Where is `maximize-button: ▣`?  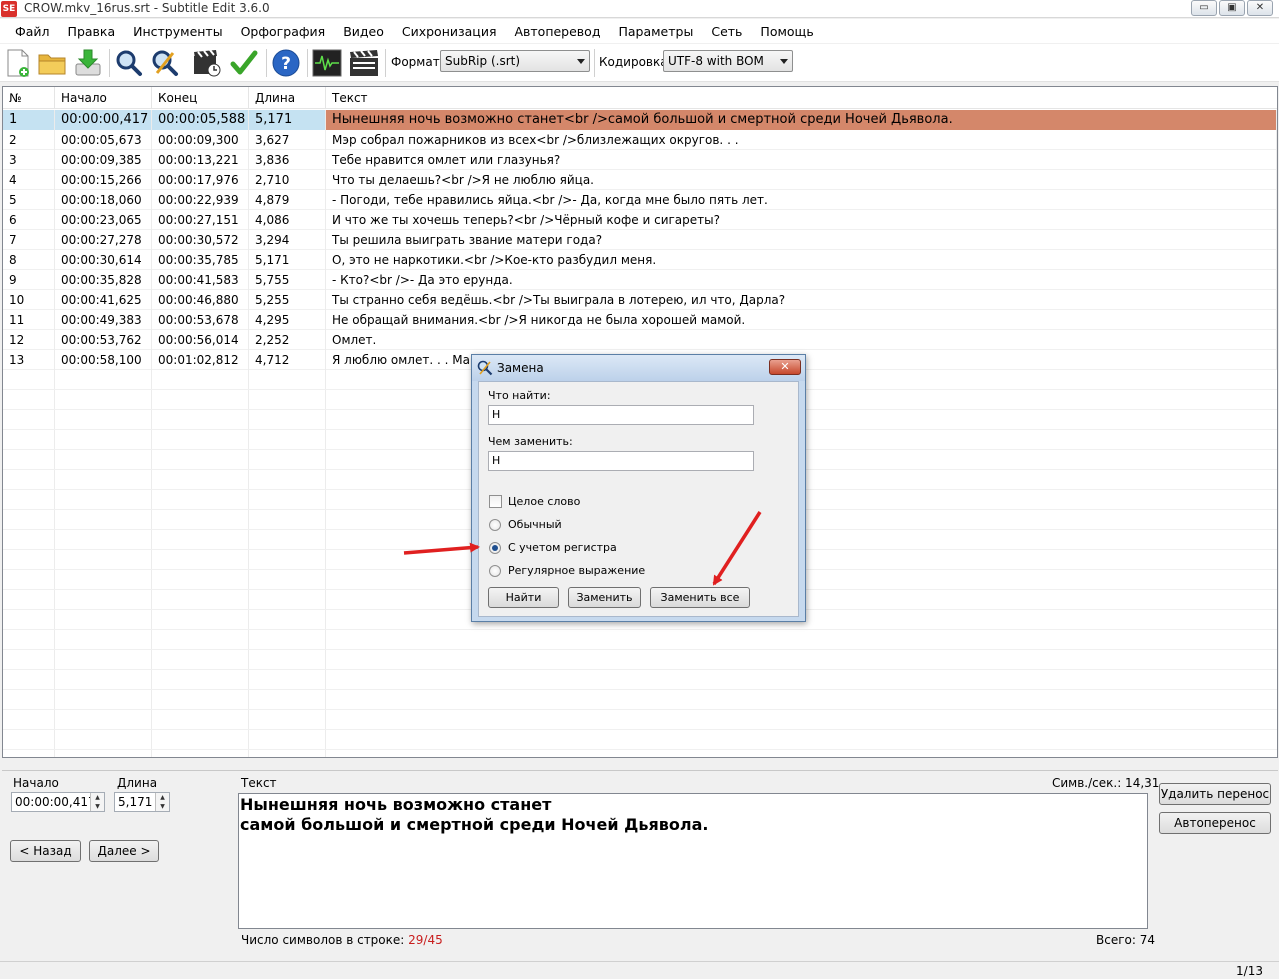 maximize-button: ▣ is located at coordinates (1232, 8).